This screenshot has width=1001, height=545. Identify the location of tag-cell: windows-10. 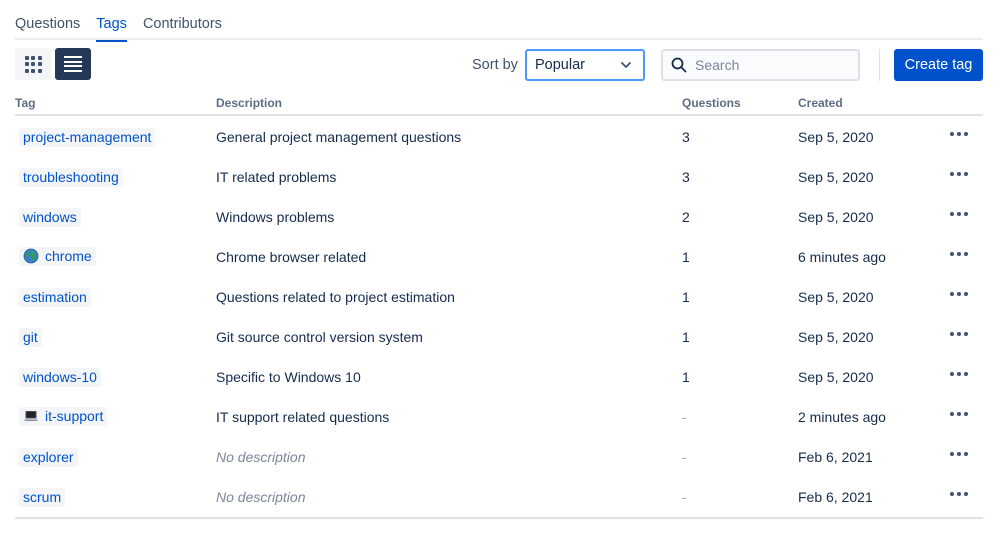
(58, 377).